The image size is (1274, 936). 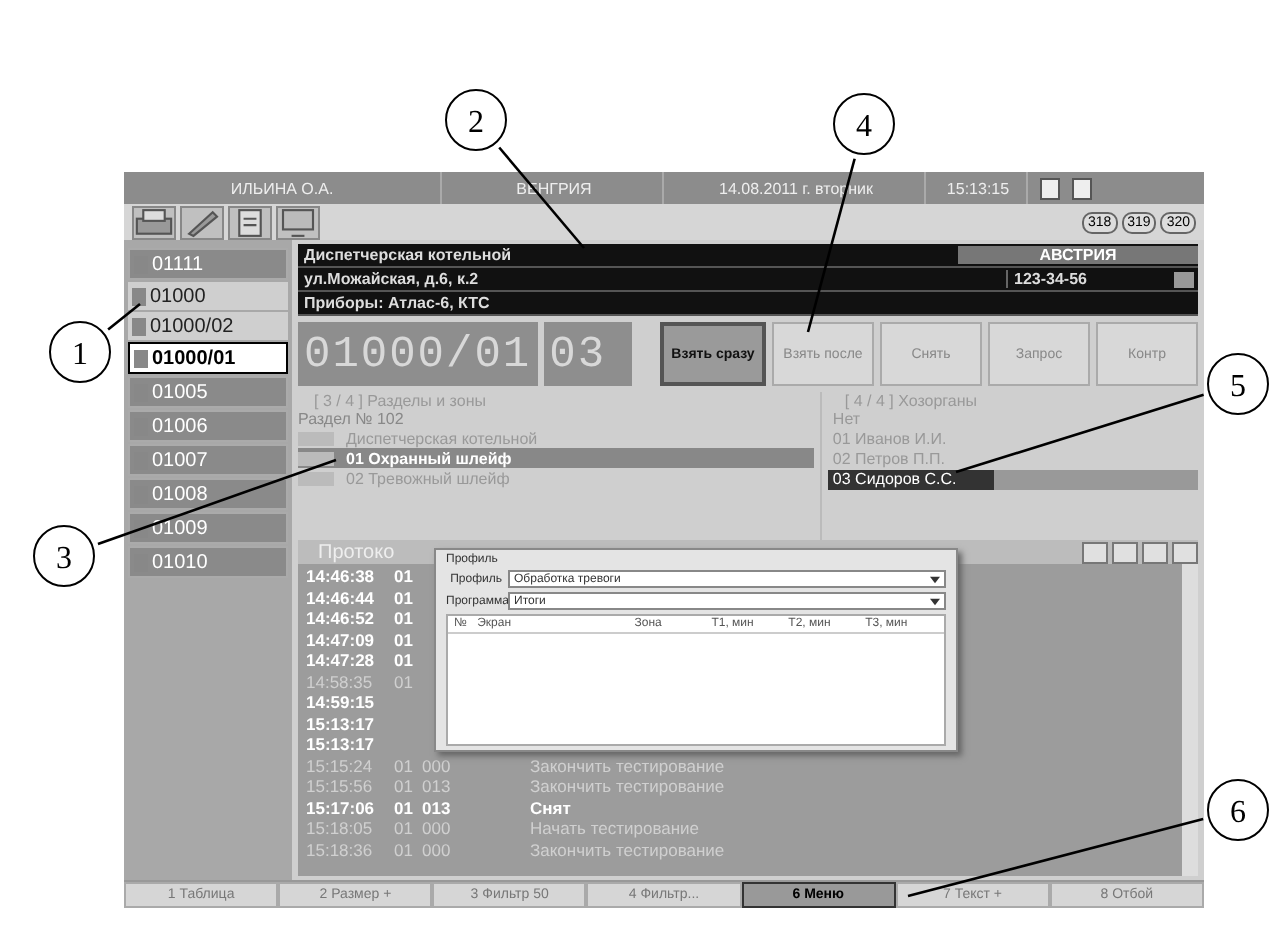 I want to click on object-item: 01007, so click(x=208, y=460).